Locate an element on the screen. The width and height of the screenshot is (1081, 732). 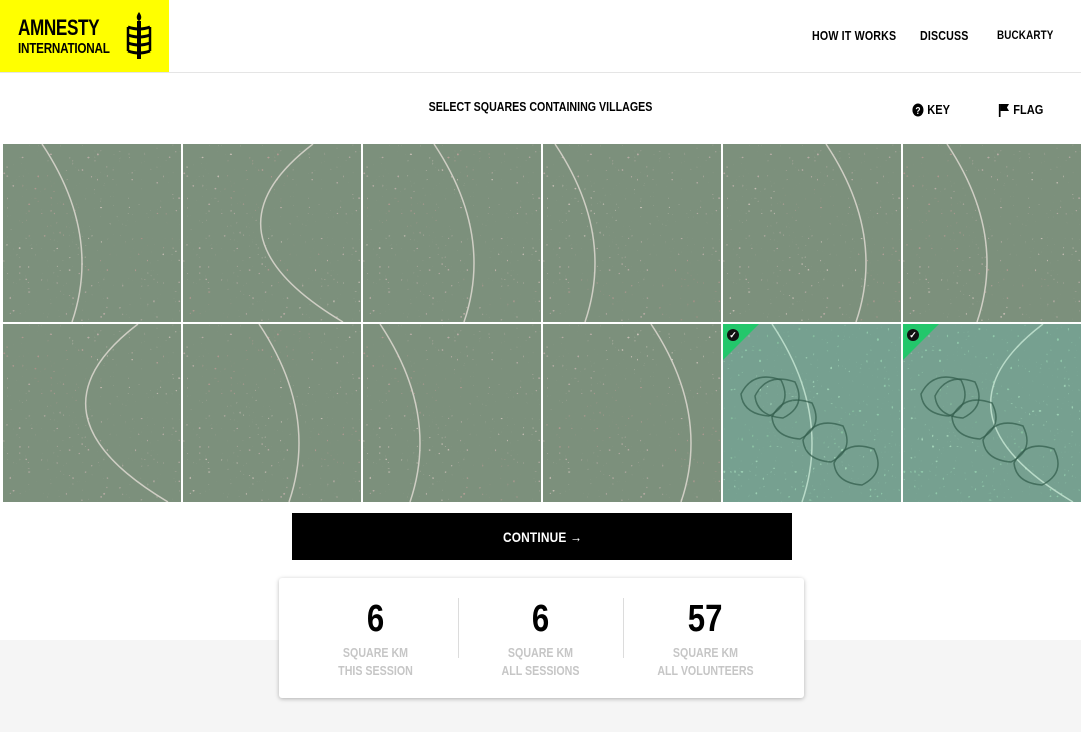
continue-button: CONTINUE → is located at coordinates (542, 536).